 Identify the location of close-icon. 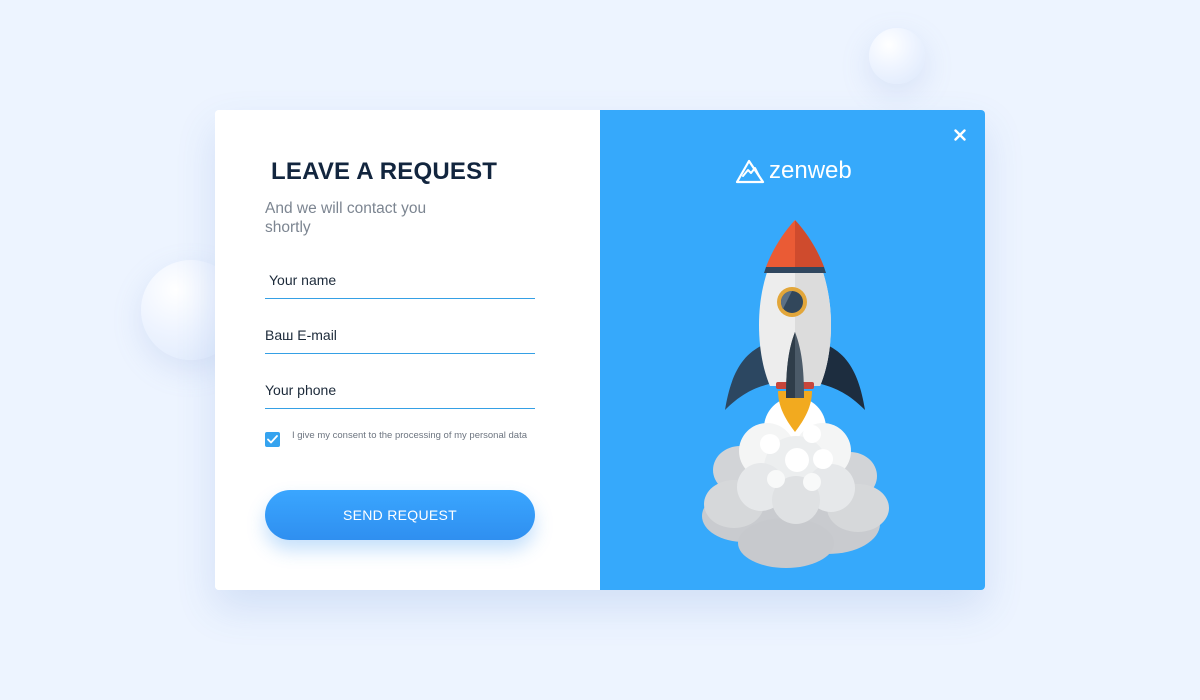
(960, 135).